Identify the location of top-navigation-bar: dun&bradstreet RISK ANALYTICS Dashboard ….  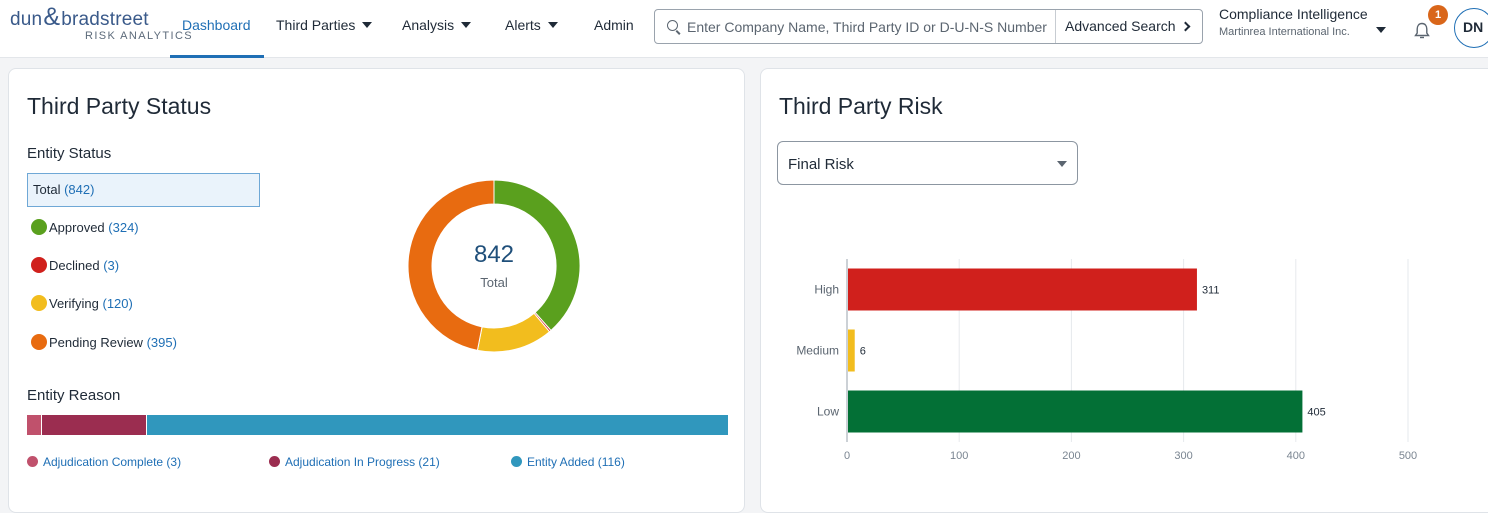
(744, 29).